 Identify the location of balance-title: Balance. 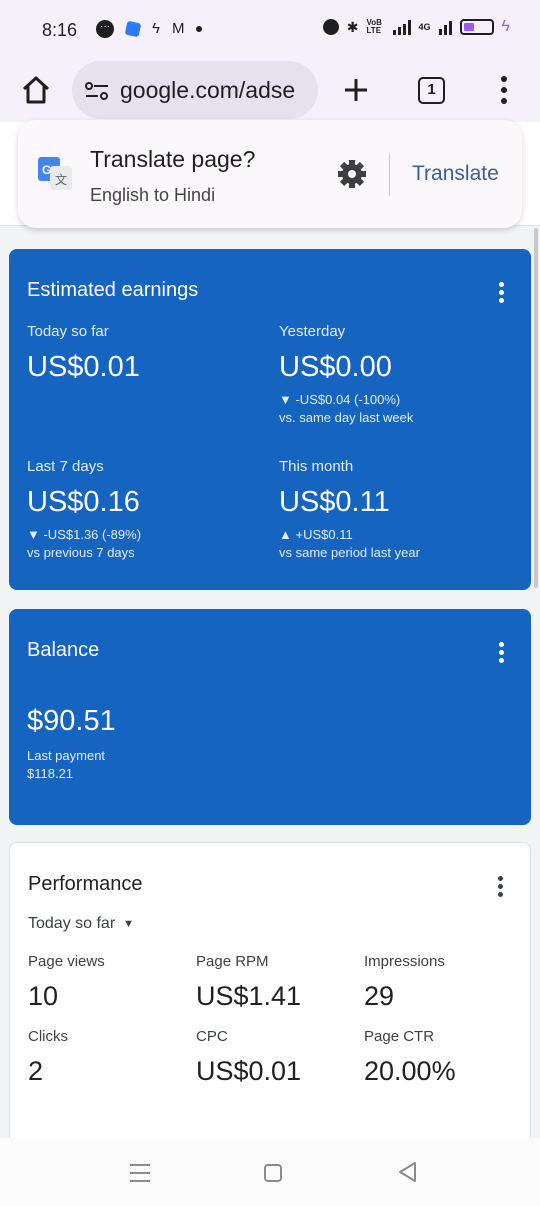
(63, 650).